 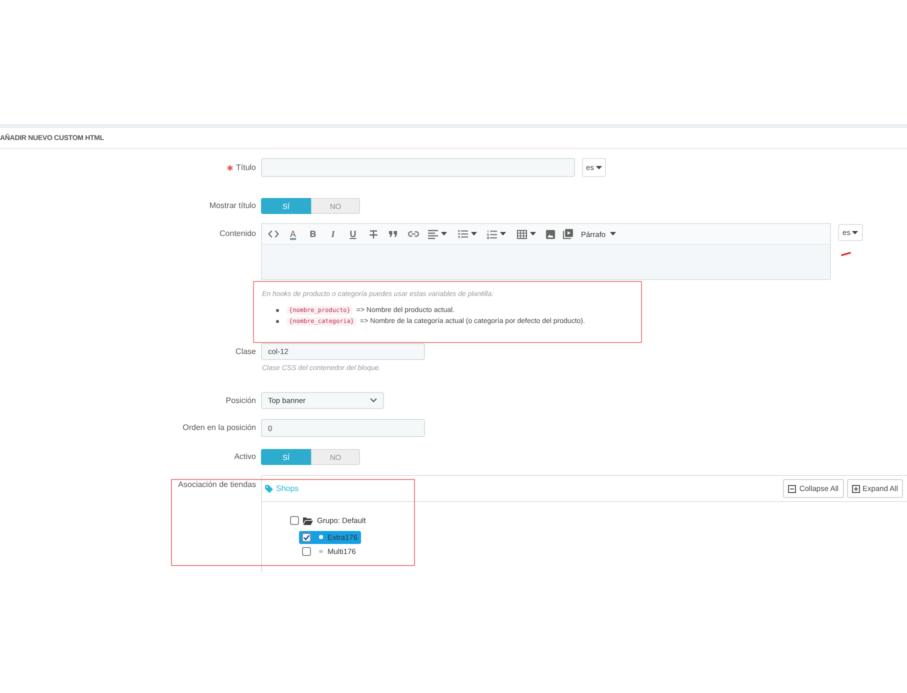 I want to click on plus-square-icon, so click(x=856, y=488).